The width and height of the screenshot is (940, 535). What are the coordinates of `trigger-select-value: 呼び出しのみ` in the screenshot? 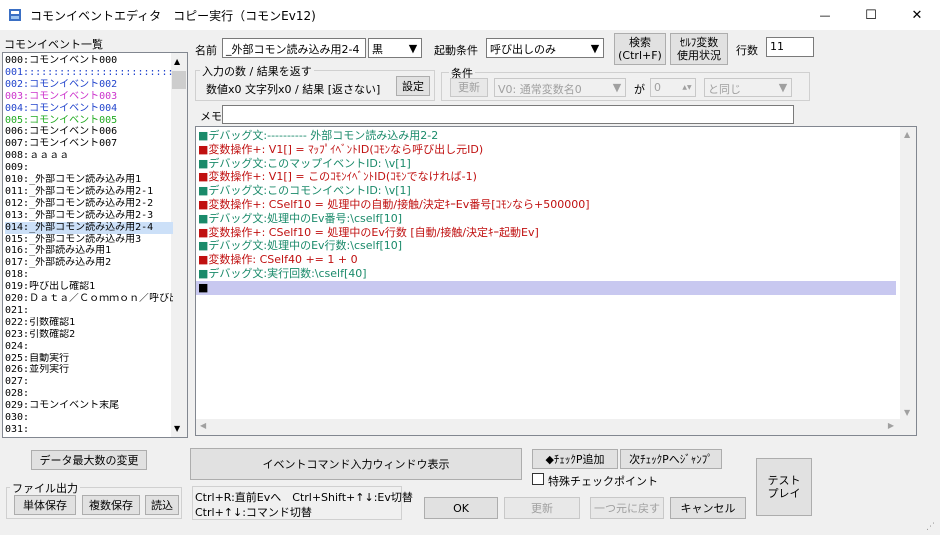 It's located at (523, 49).